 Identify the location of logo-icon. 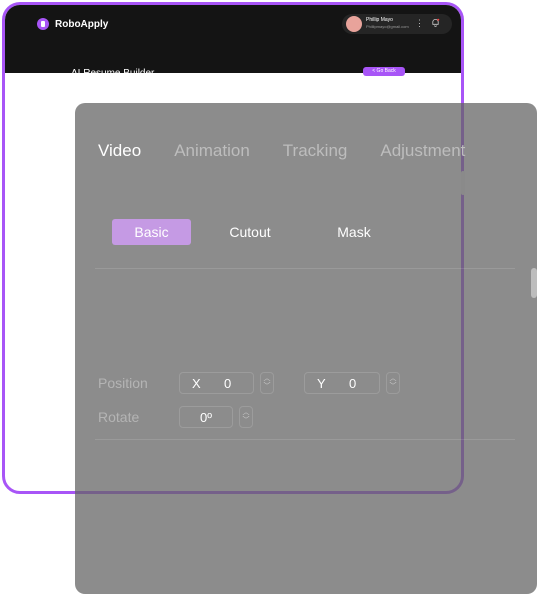
(43, 24).